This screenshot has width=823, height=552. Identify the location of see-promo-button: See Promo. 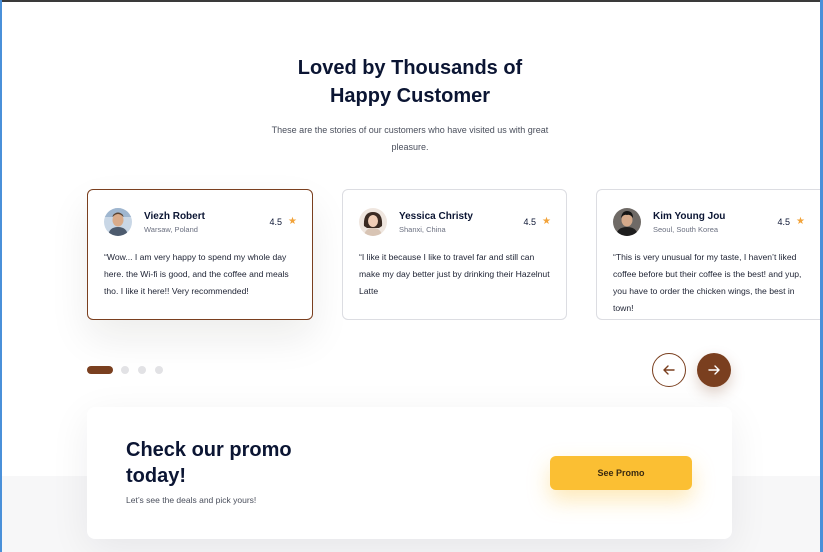
(621, 473).